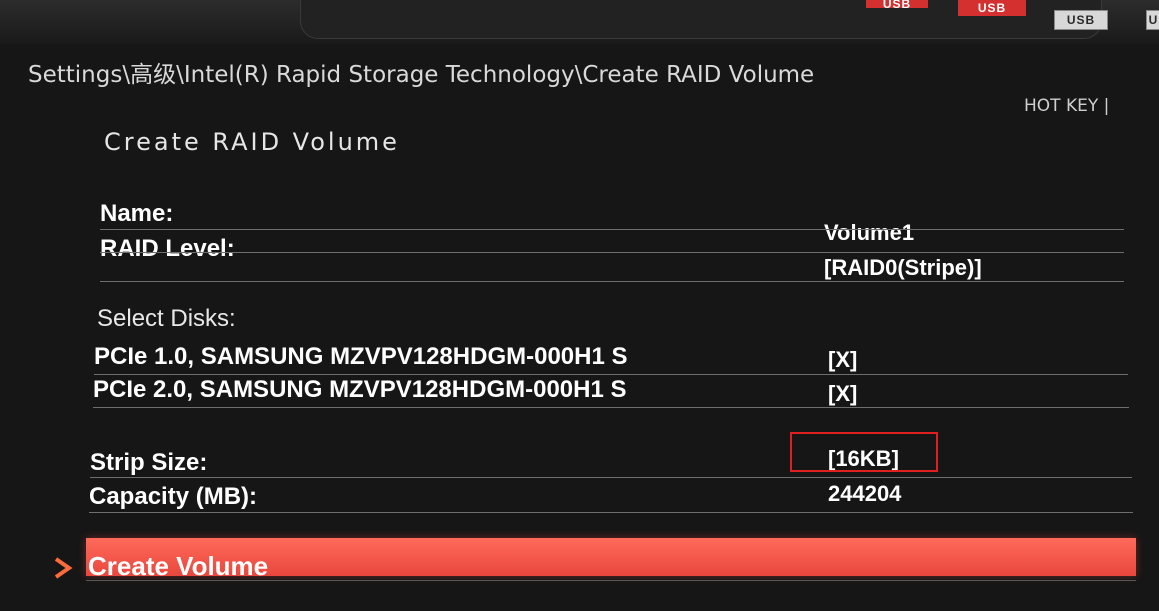 Image resolution: width=1159 pixels, height=611 pixels. What do you see at coordinates (1066, 106) in the screenshot?
I see `hotkey-label: HOT KEY |` at bounding box center [1066, 106].